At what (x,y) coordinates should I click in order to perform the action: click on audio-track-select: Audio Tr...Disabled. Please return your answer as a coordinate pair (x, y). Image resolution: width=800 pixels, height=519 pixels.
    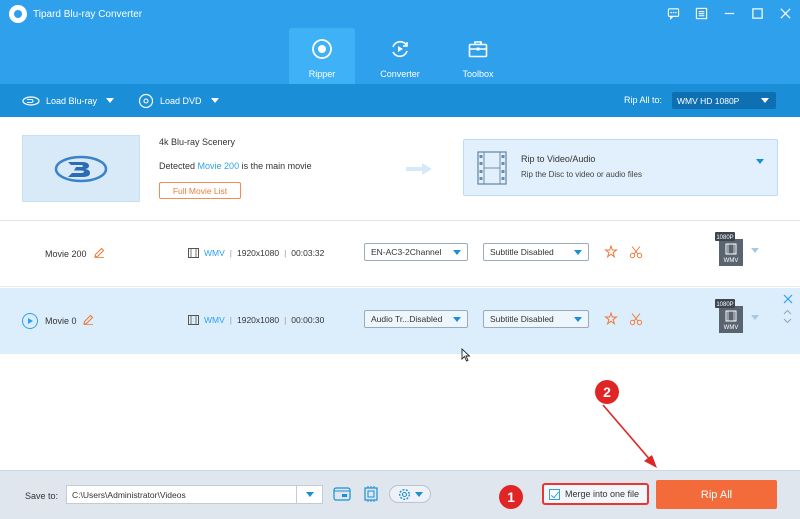
    Looking at the image, I should click on (416, 319).